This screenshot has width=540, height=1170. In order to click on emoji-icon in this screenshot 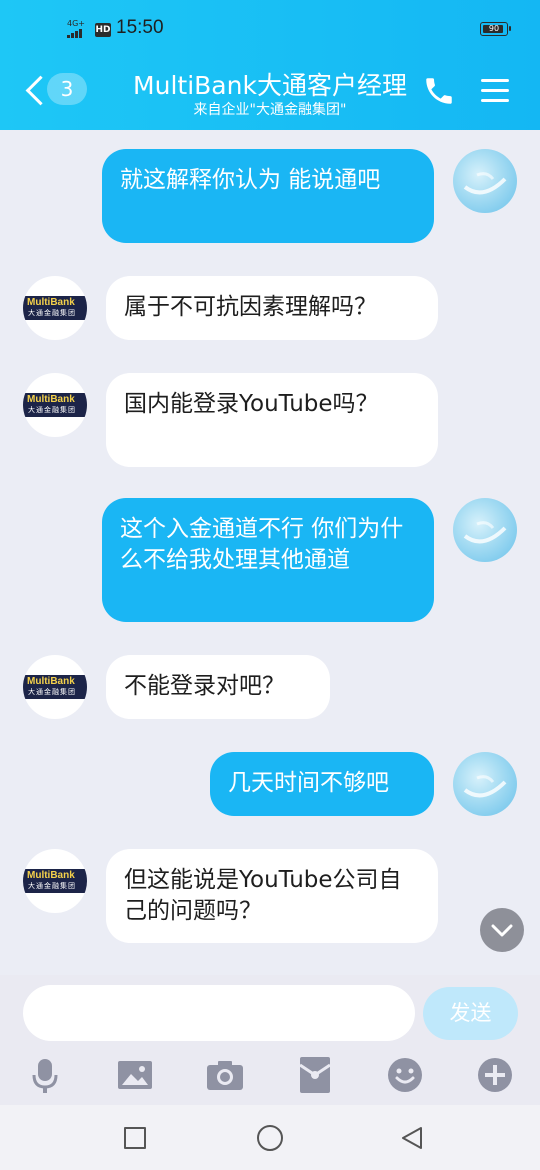, I will do `click(405, 1075)`.